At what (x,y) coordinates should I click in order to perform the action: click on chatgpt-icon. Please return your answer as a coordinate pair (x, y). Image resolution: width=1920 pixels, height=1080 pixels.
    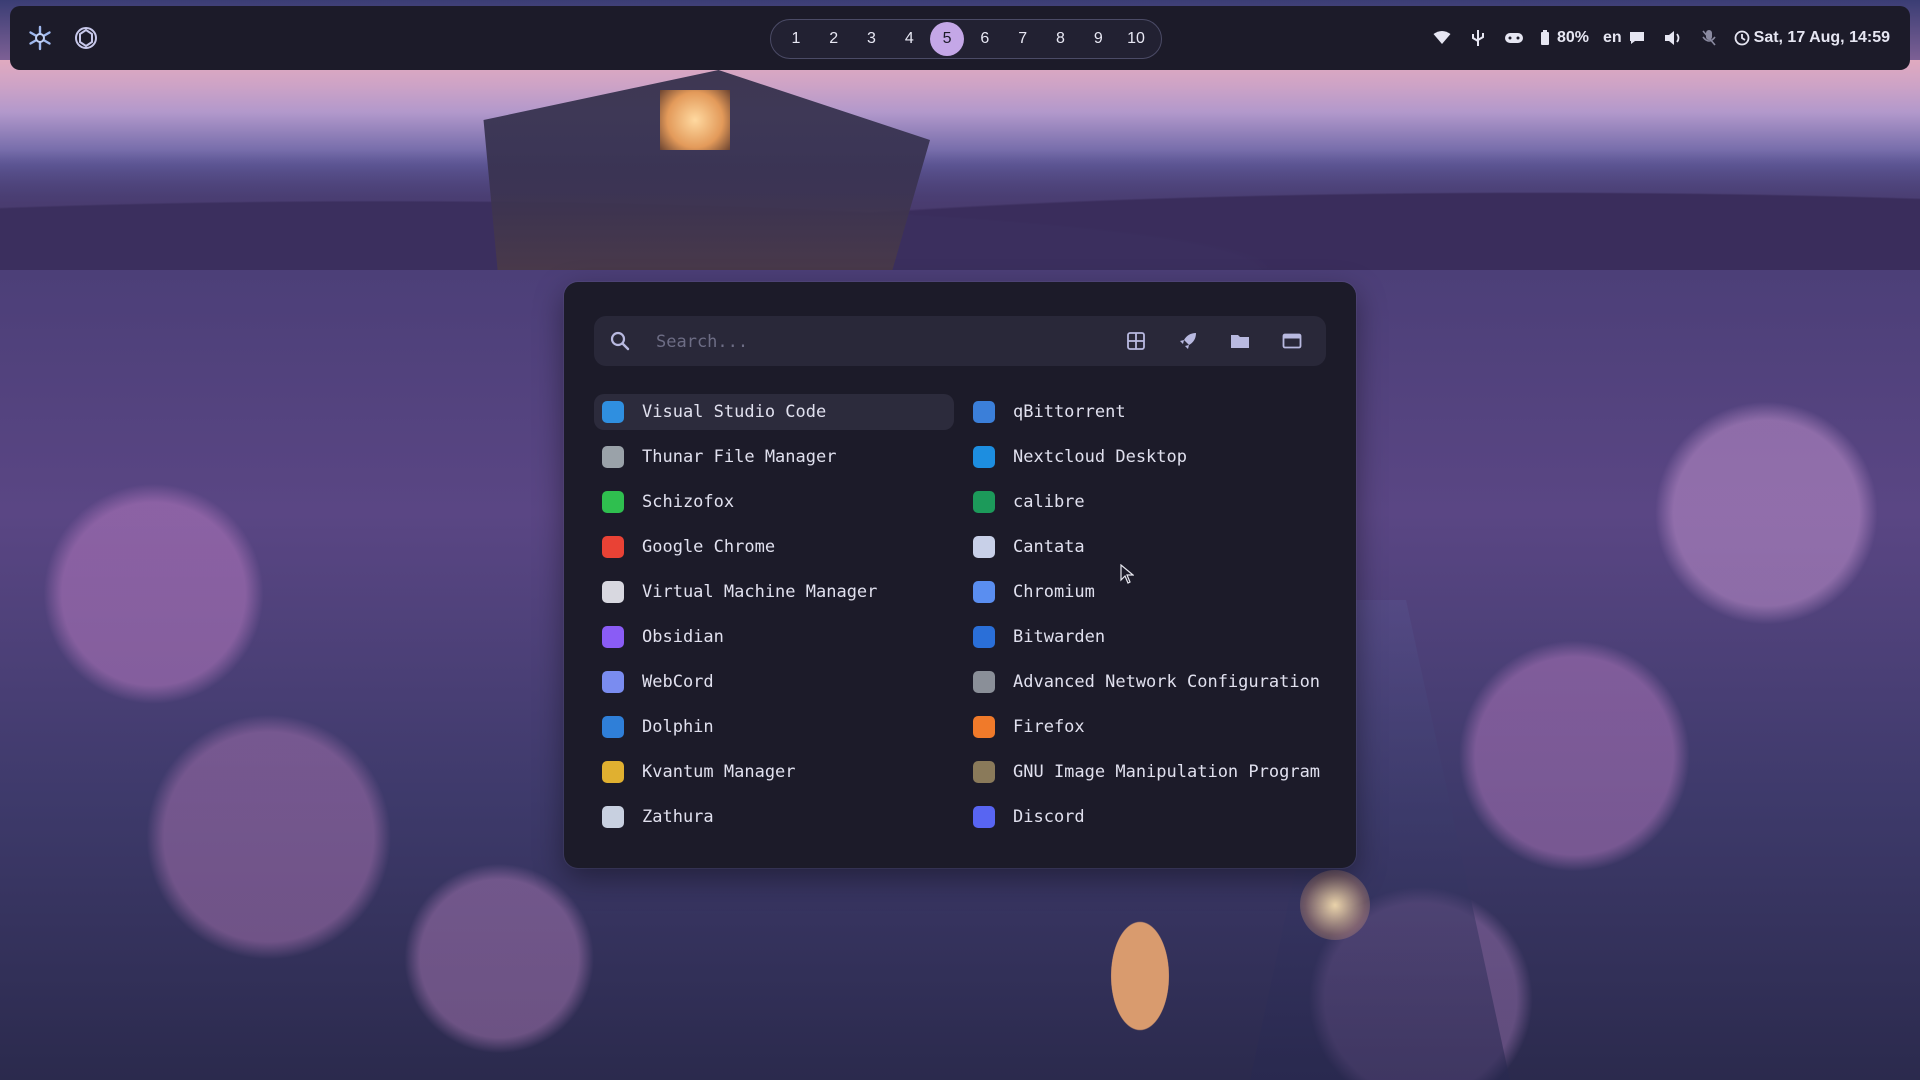
    Looking at the image, I should click on (86, 38).